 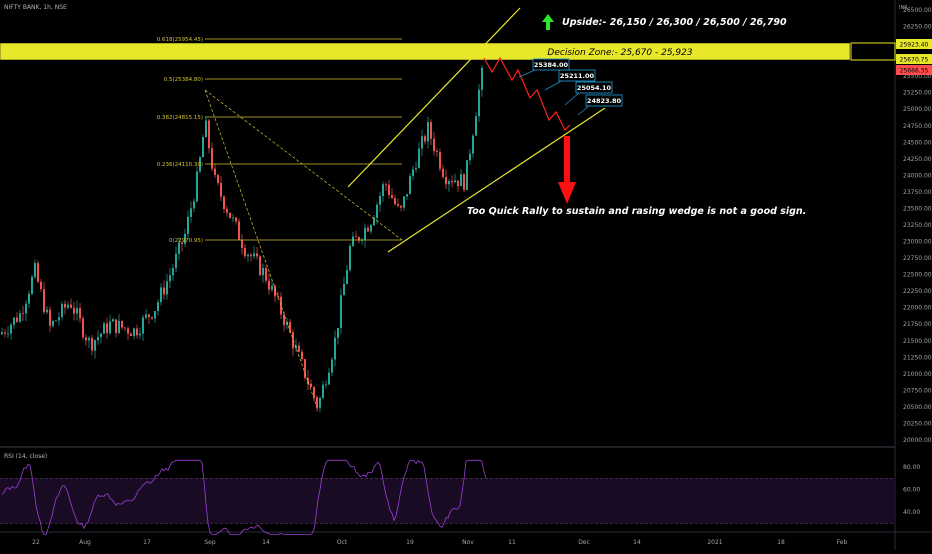 I want to click on price-axis-tick: 21000.00, so click(x=917, y=374).